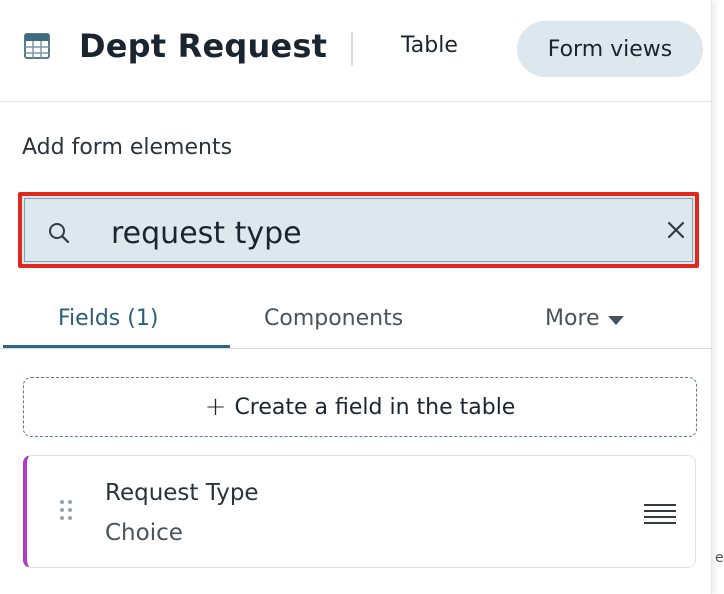 The image size is (724, 594). Describe the element at coordinates (127, 147) in the screenshot. I see `section-label: Add form elements` at that location.